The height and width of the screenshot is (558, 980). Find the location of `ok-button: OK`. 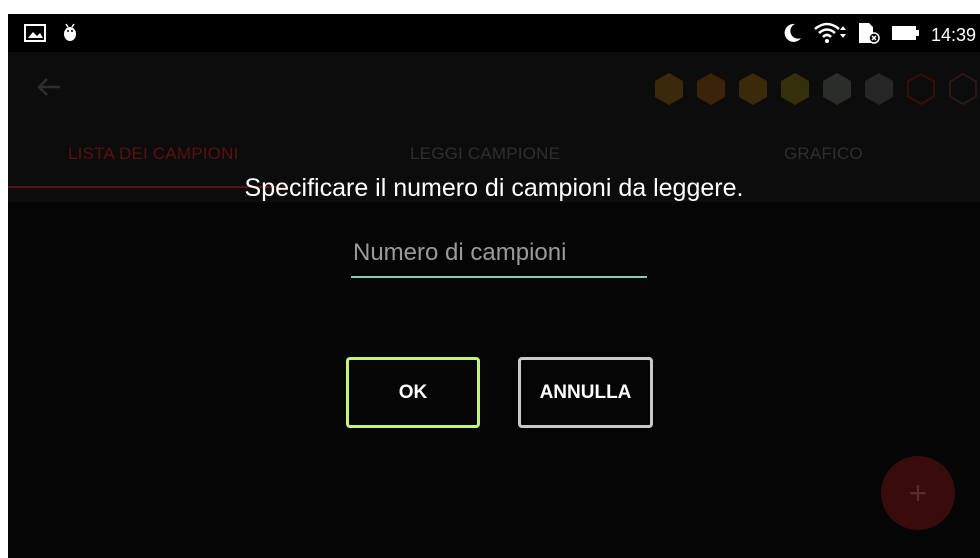

ok-button: OK is located at coordinates (413, 392).